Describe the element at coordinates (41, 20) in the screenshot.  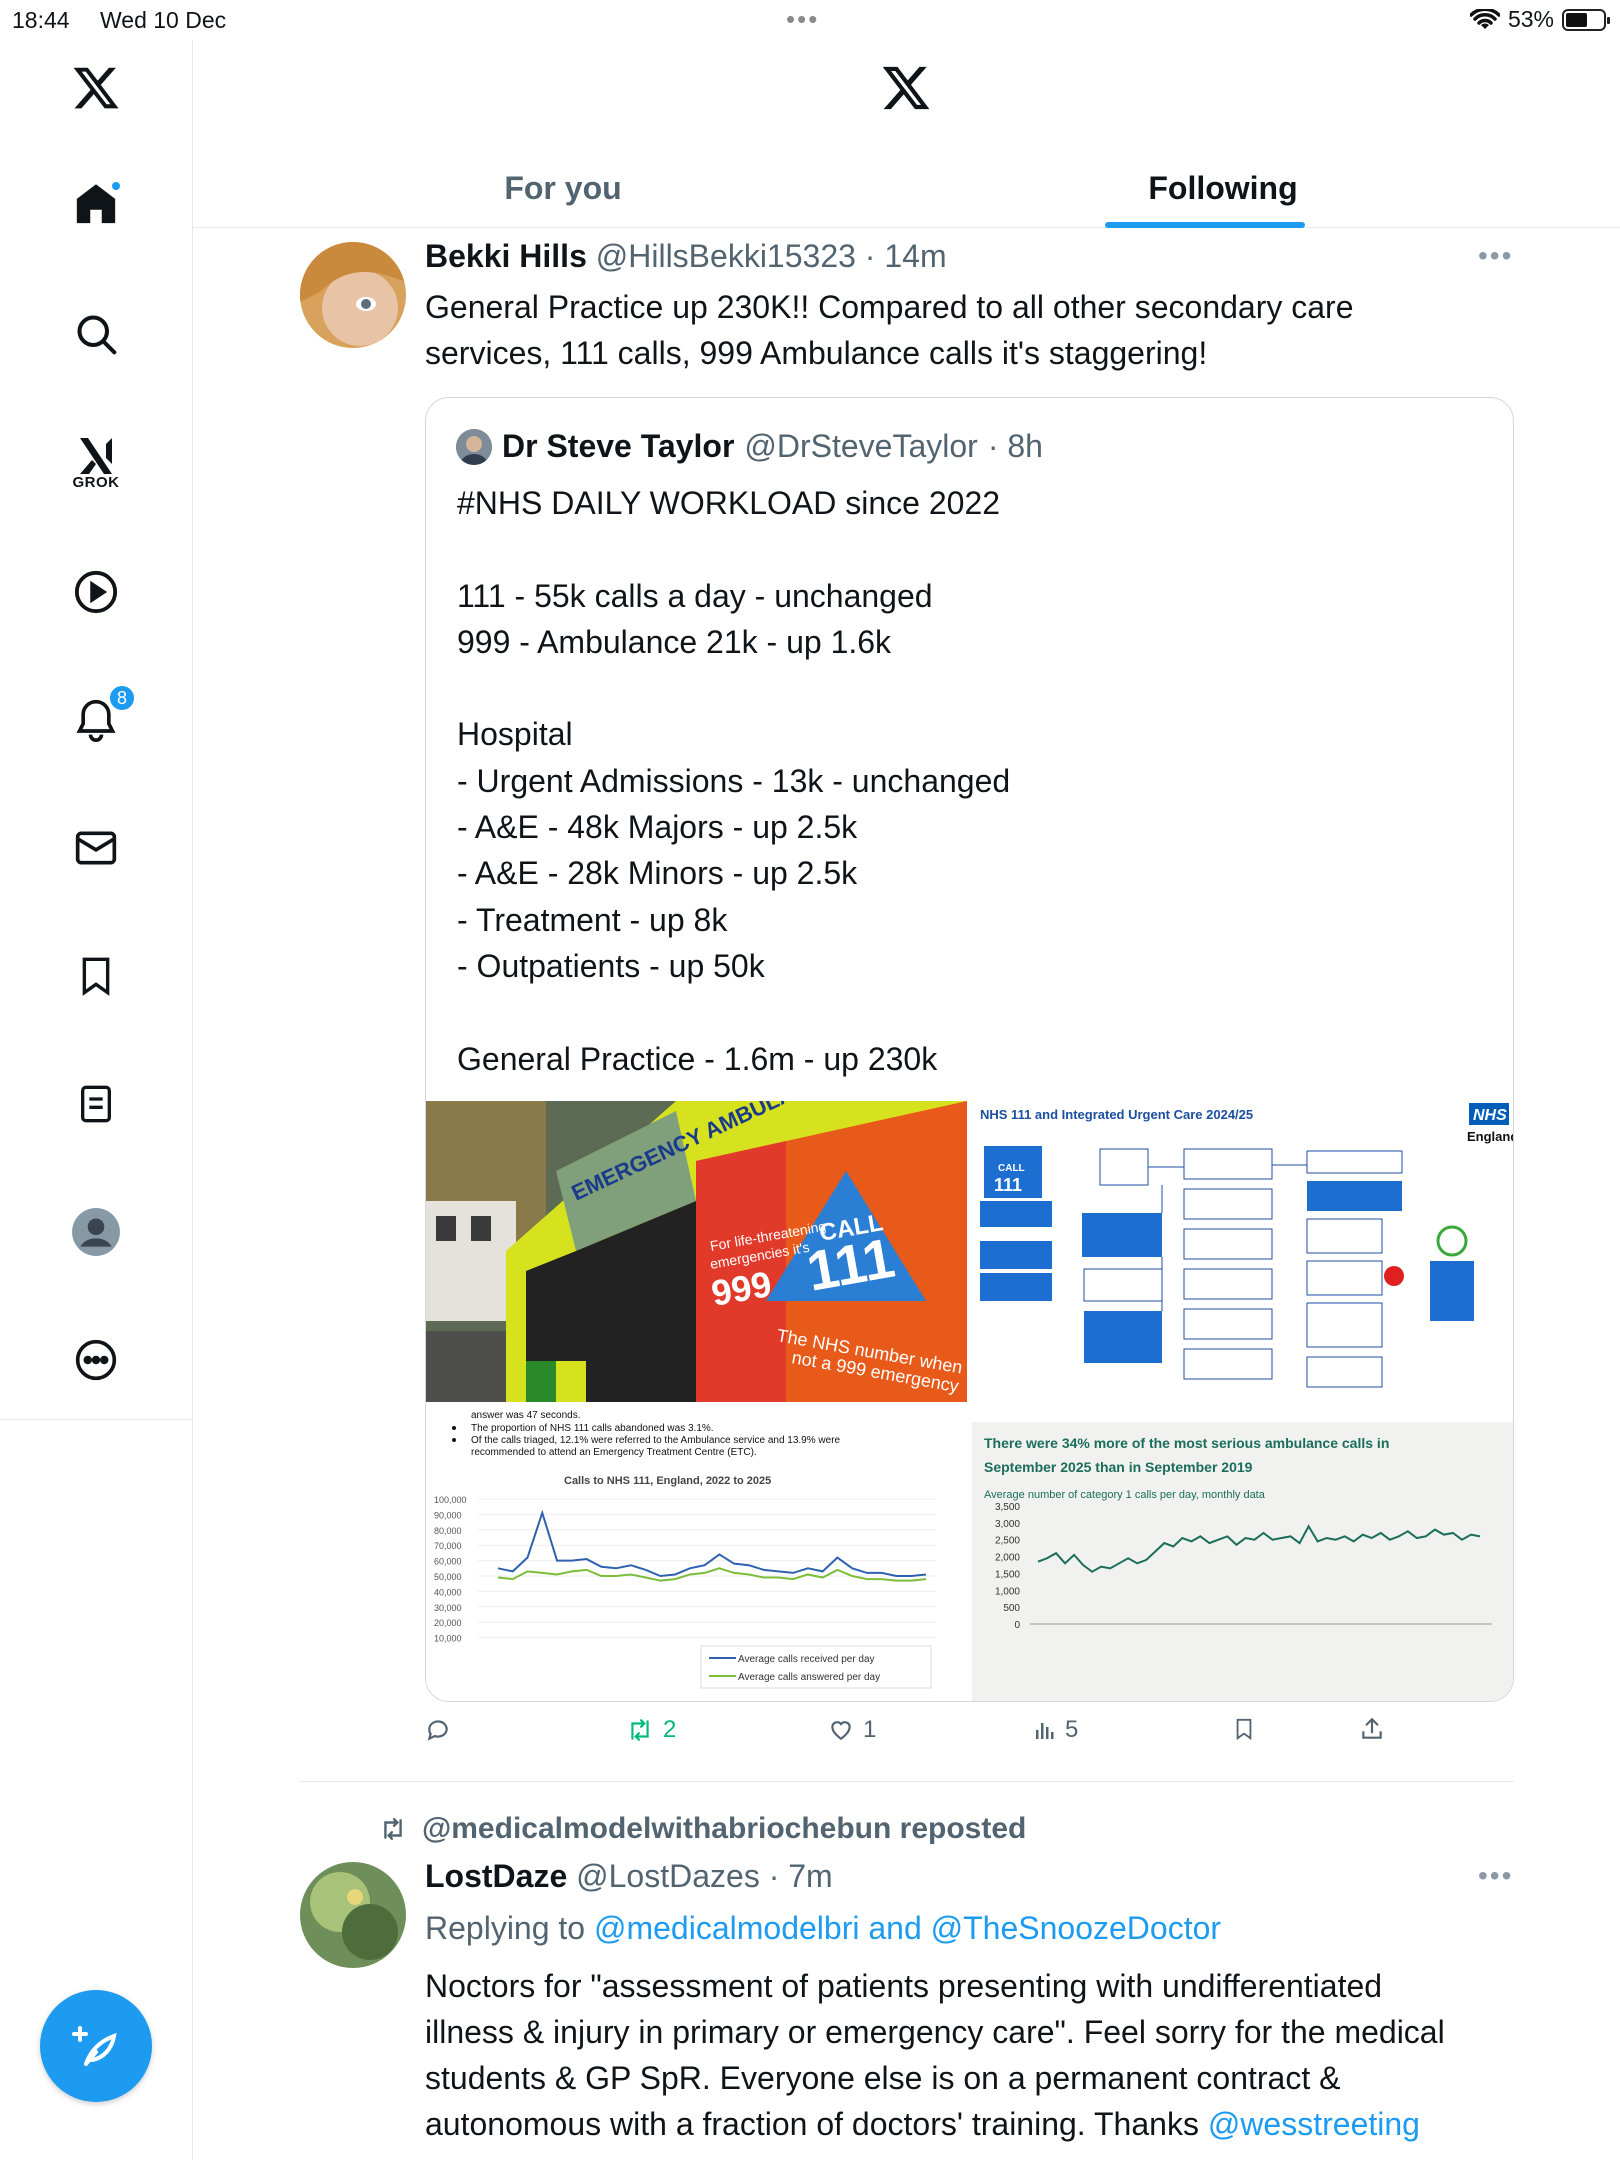
I see `status-time: 18:44` at that location.